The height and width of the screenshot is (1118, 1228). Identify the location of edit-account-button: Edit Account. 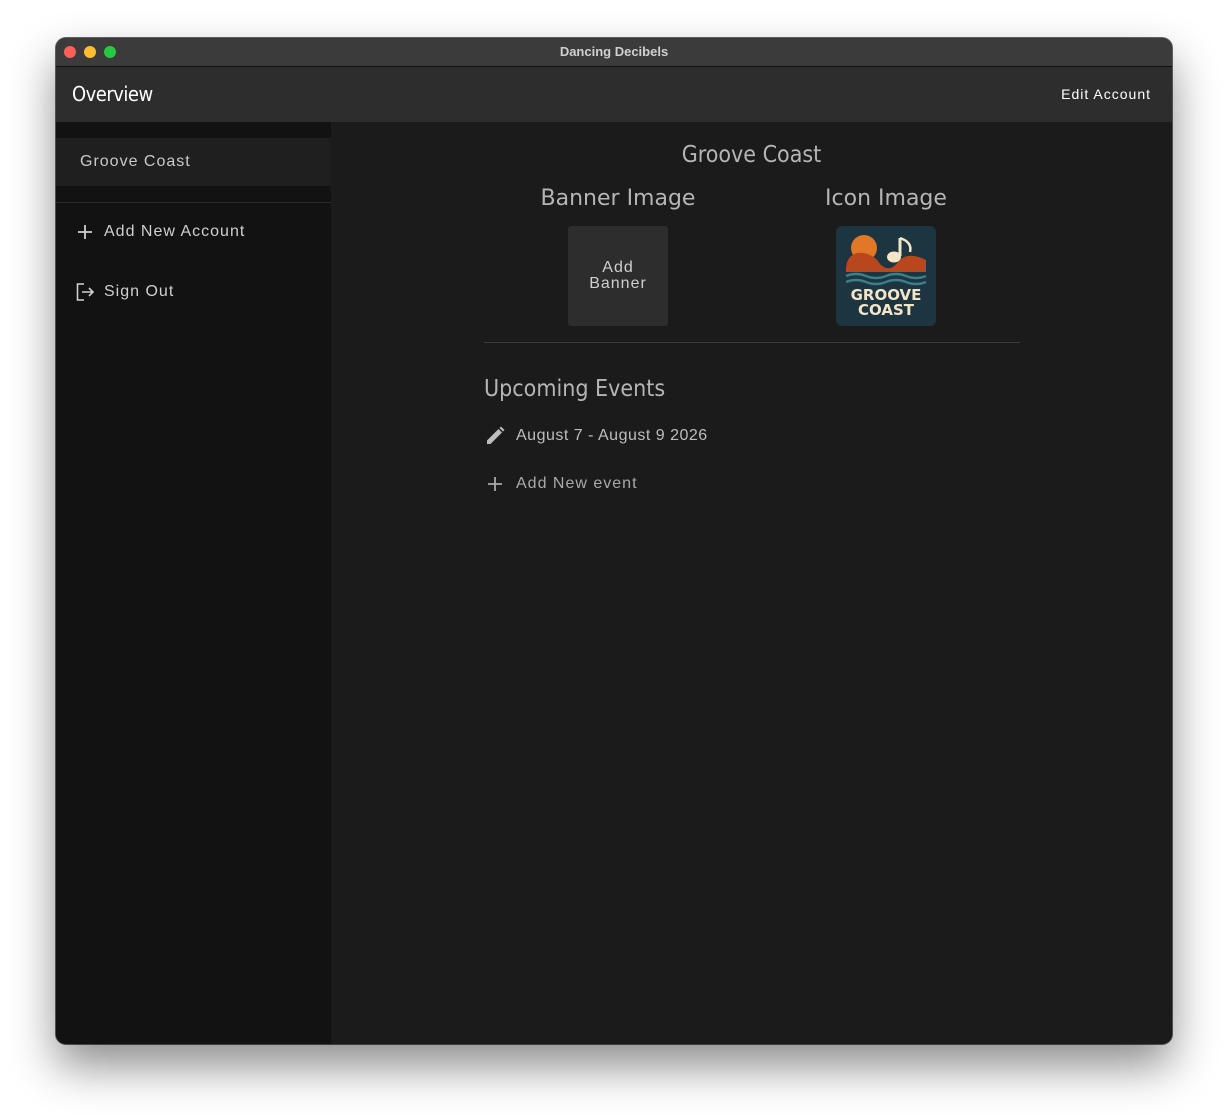
(1106, 94).